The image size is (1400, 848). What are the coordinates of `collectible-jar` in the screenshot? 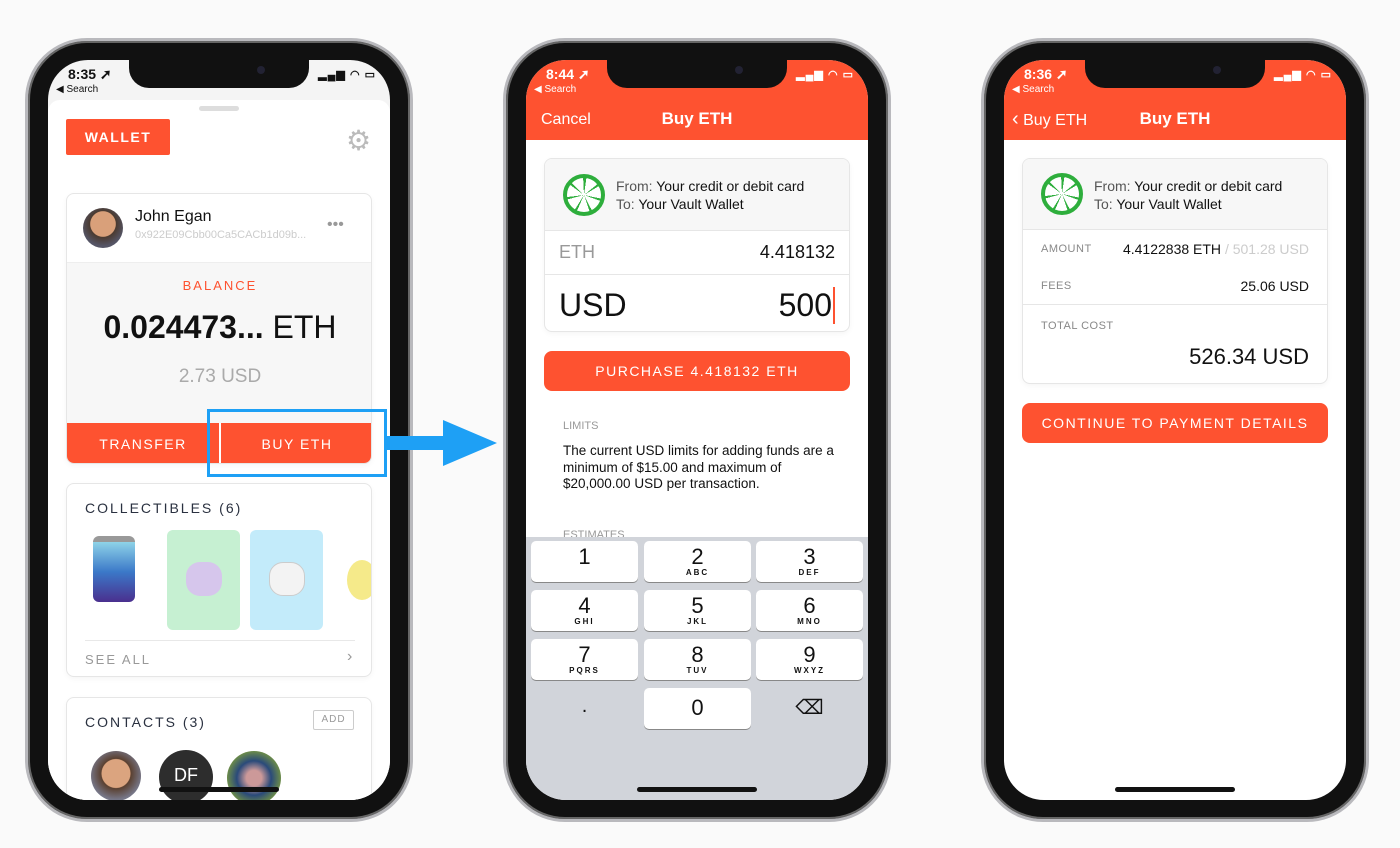 It's located at (114, 569).